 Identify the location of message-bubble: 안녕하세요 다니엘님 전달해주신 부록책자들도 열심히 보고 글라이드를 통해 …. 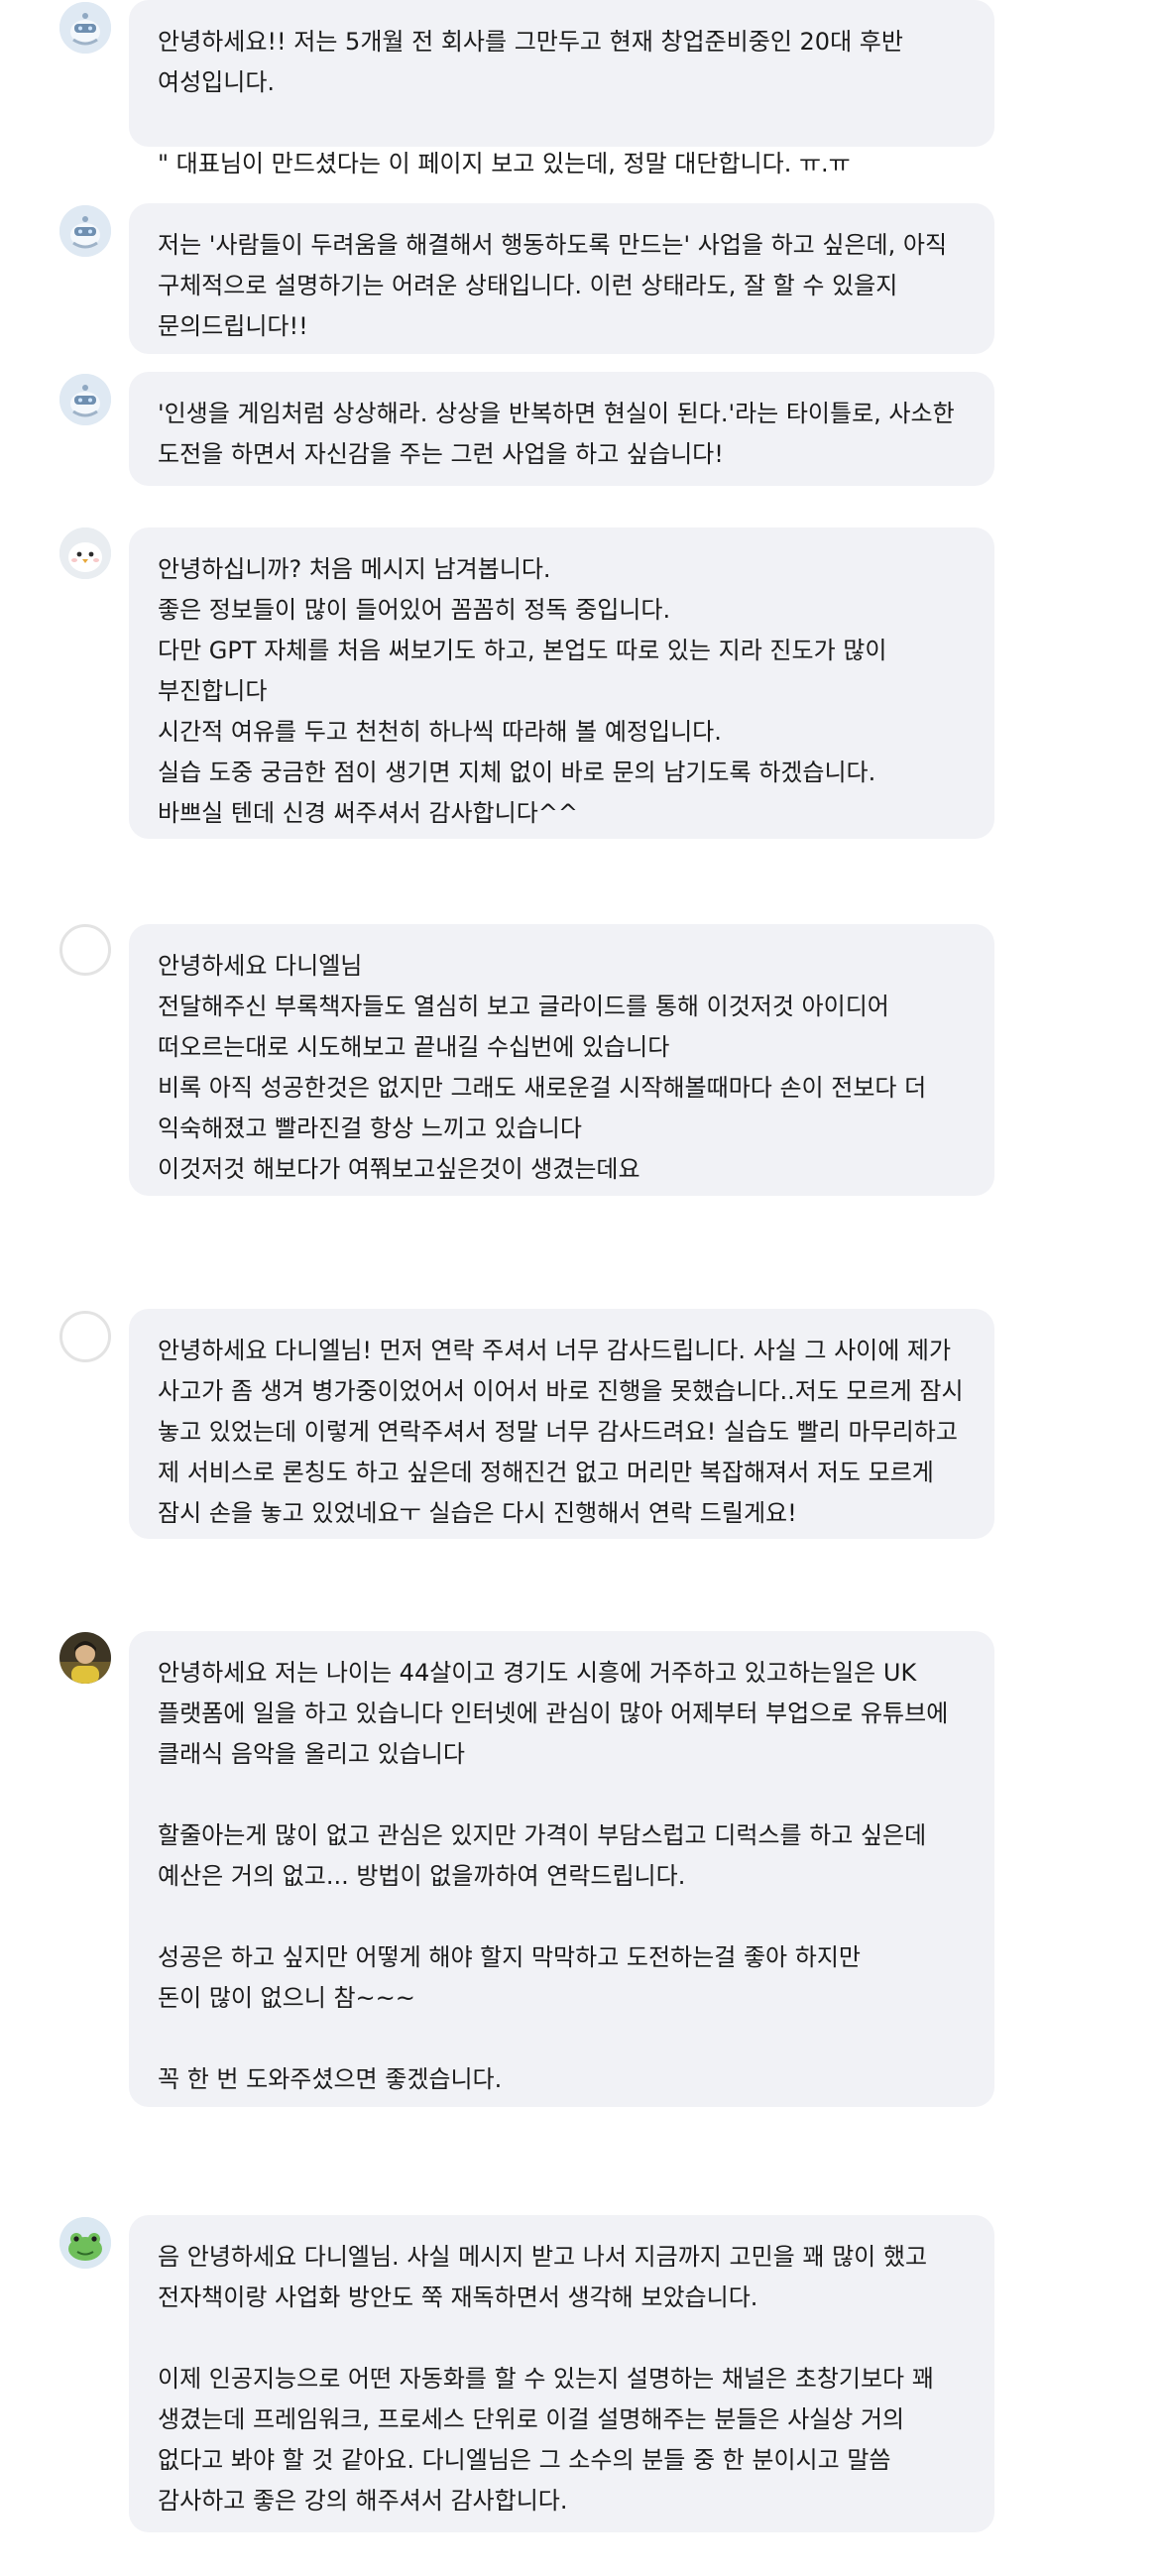
(561, 1060).